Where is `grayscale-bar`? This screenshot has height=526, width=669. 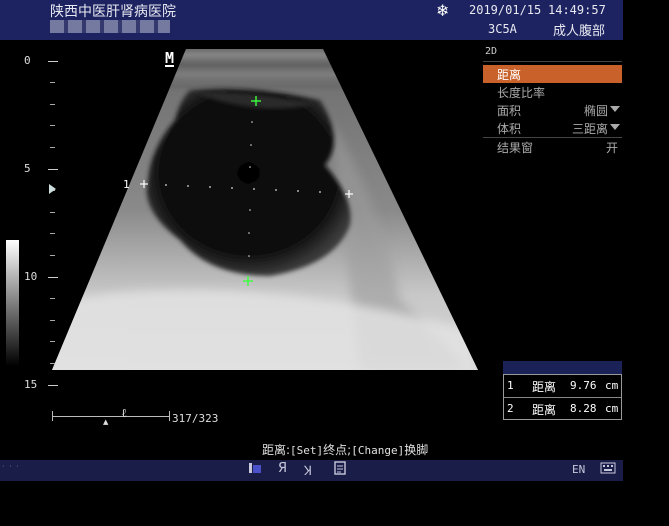 grayscale-bar is located at coordinates (12, 303).